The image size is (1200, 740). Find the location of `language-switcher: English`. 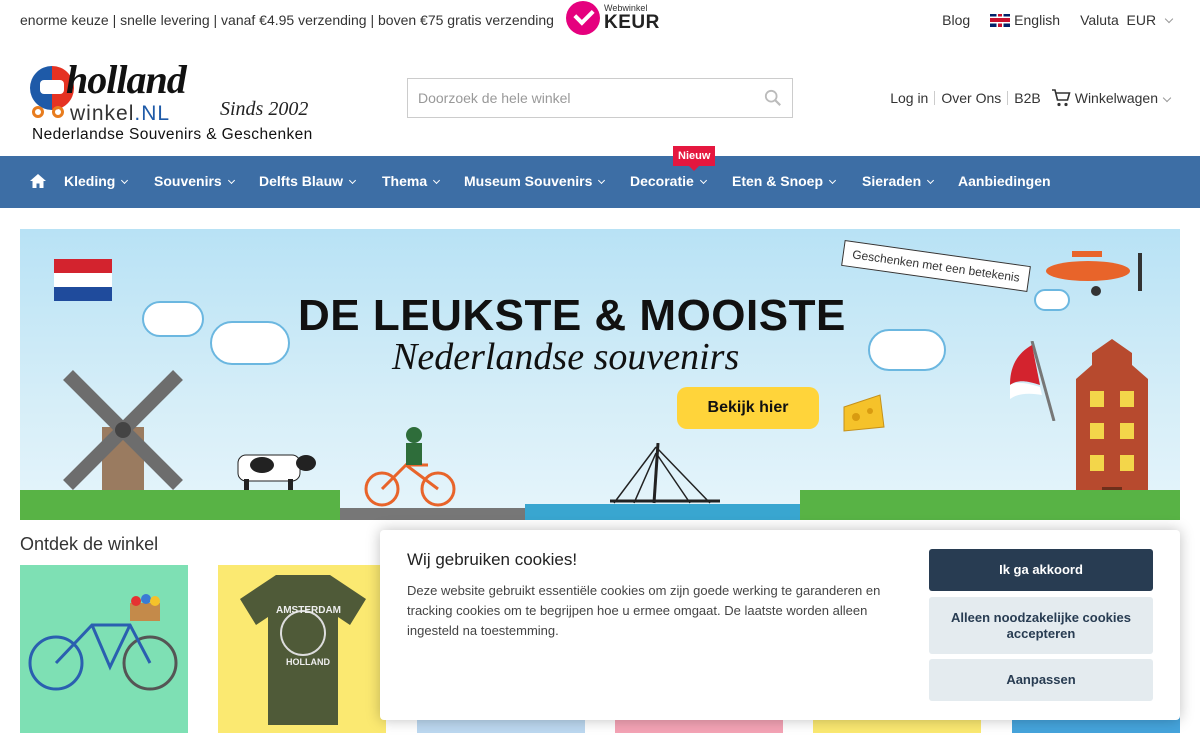

language-switcher: English is located at coordinates (1025, 20).